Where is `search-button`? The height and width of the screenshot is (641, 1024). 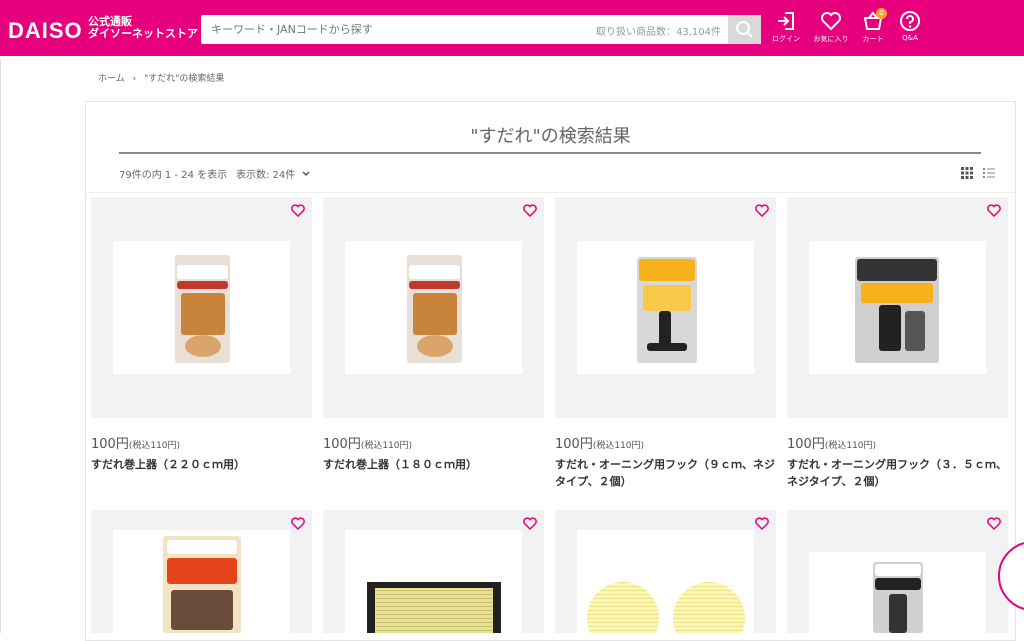 search-button is located at coordinates (744, 29).